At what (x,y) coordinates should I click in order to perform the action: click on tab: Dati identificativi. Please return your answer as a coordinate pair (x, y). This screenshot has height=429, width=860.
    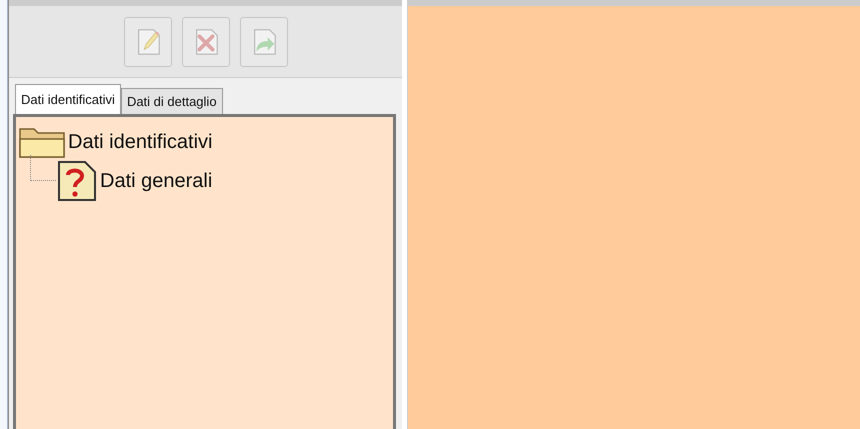
    Looking at the image, I should click on (68, 99).